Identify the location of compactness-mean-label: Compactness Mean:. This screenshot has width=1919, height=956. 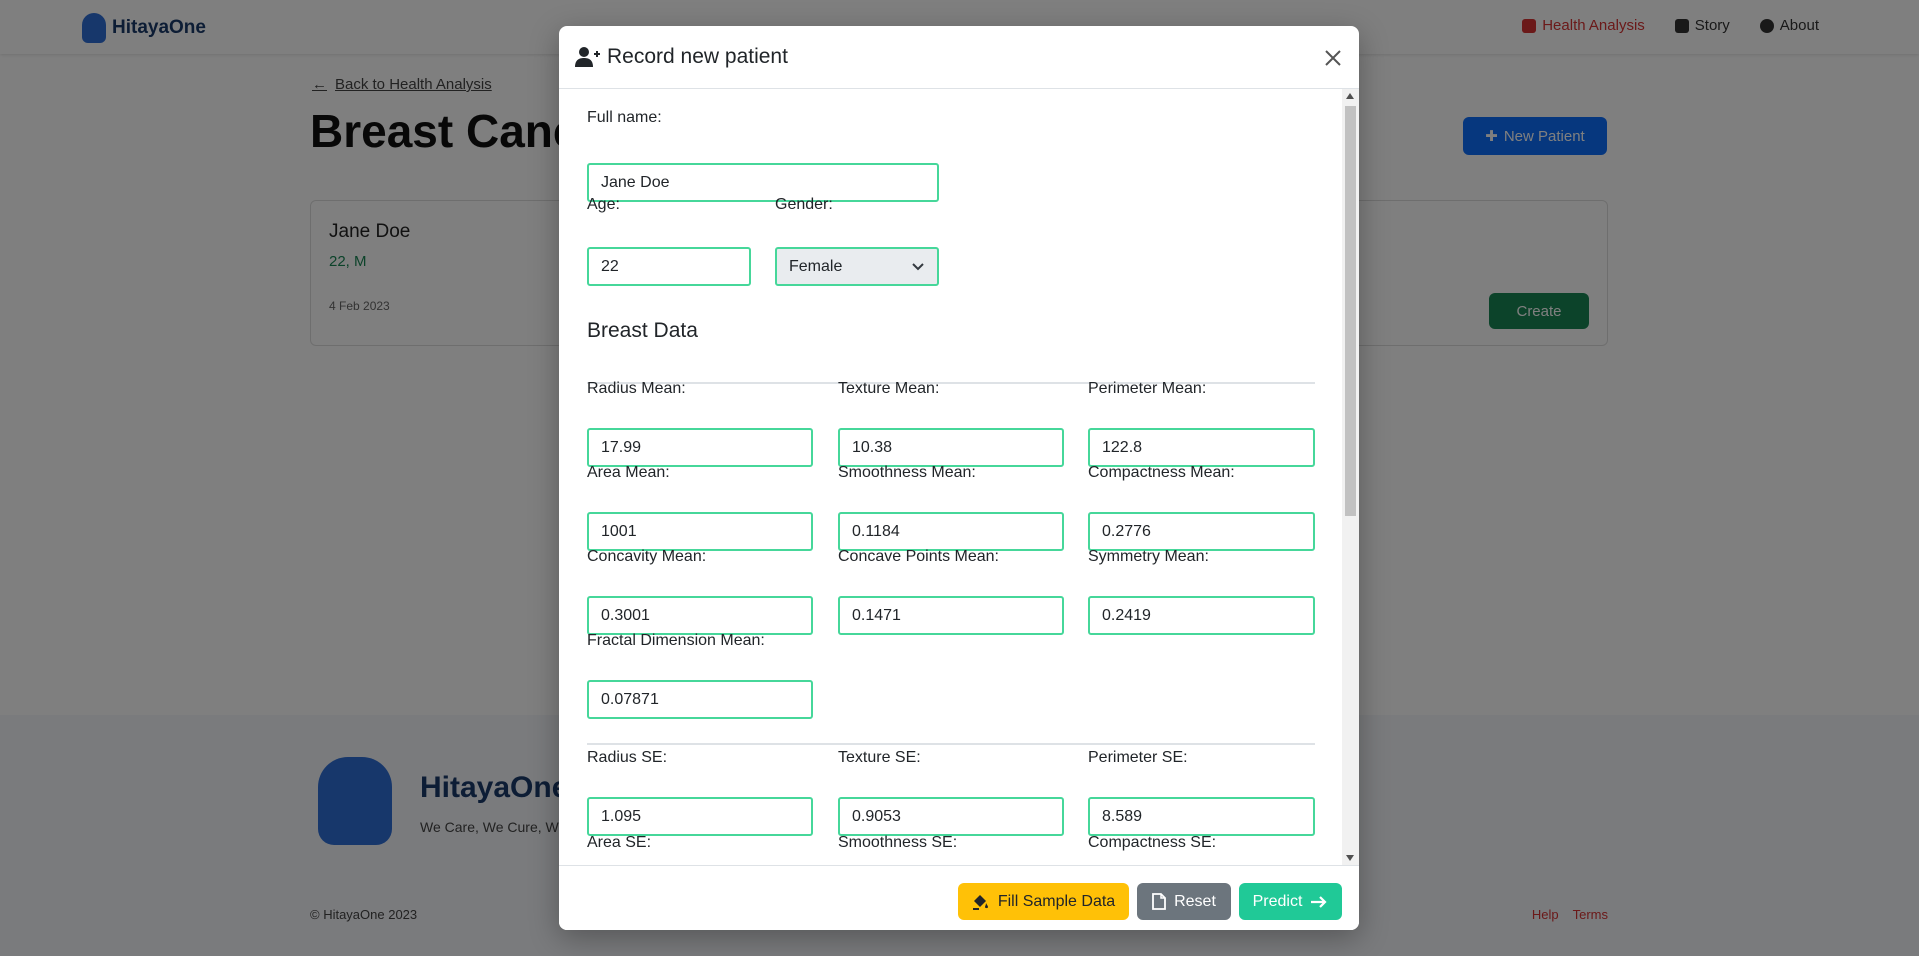
(1161, 472).